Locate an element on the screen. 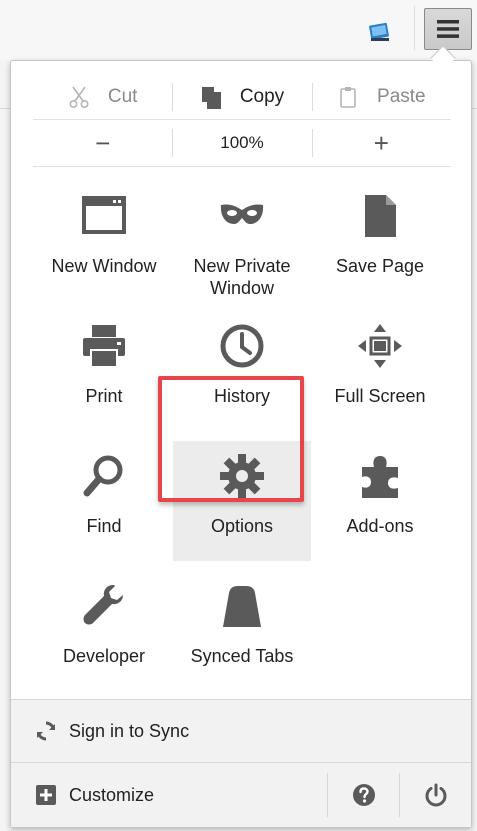 The height and width of the screenshot is (831, 477). mask-icon is located at coordinates (242, 214).